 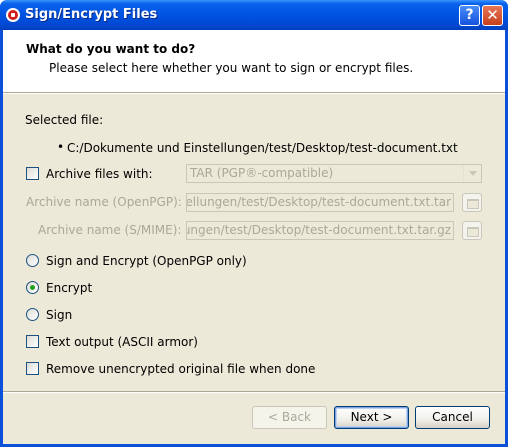 What do you see at coordinates (32, 260) in the screenshot?
I see `sign-and-encrypt-radio` at bounding box center [32, 260].